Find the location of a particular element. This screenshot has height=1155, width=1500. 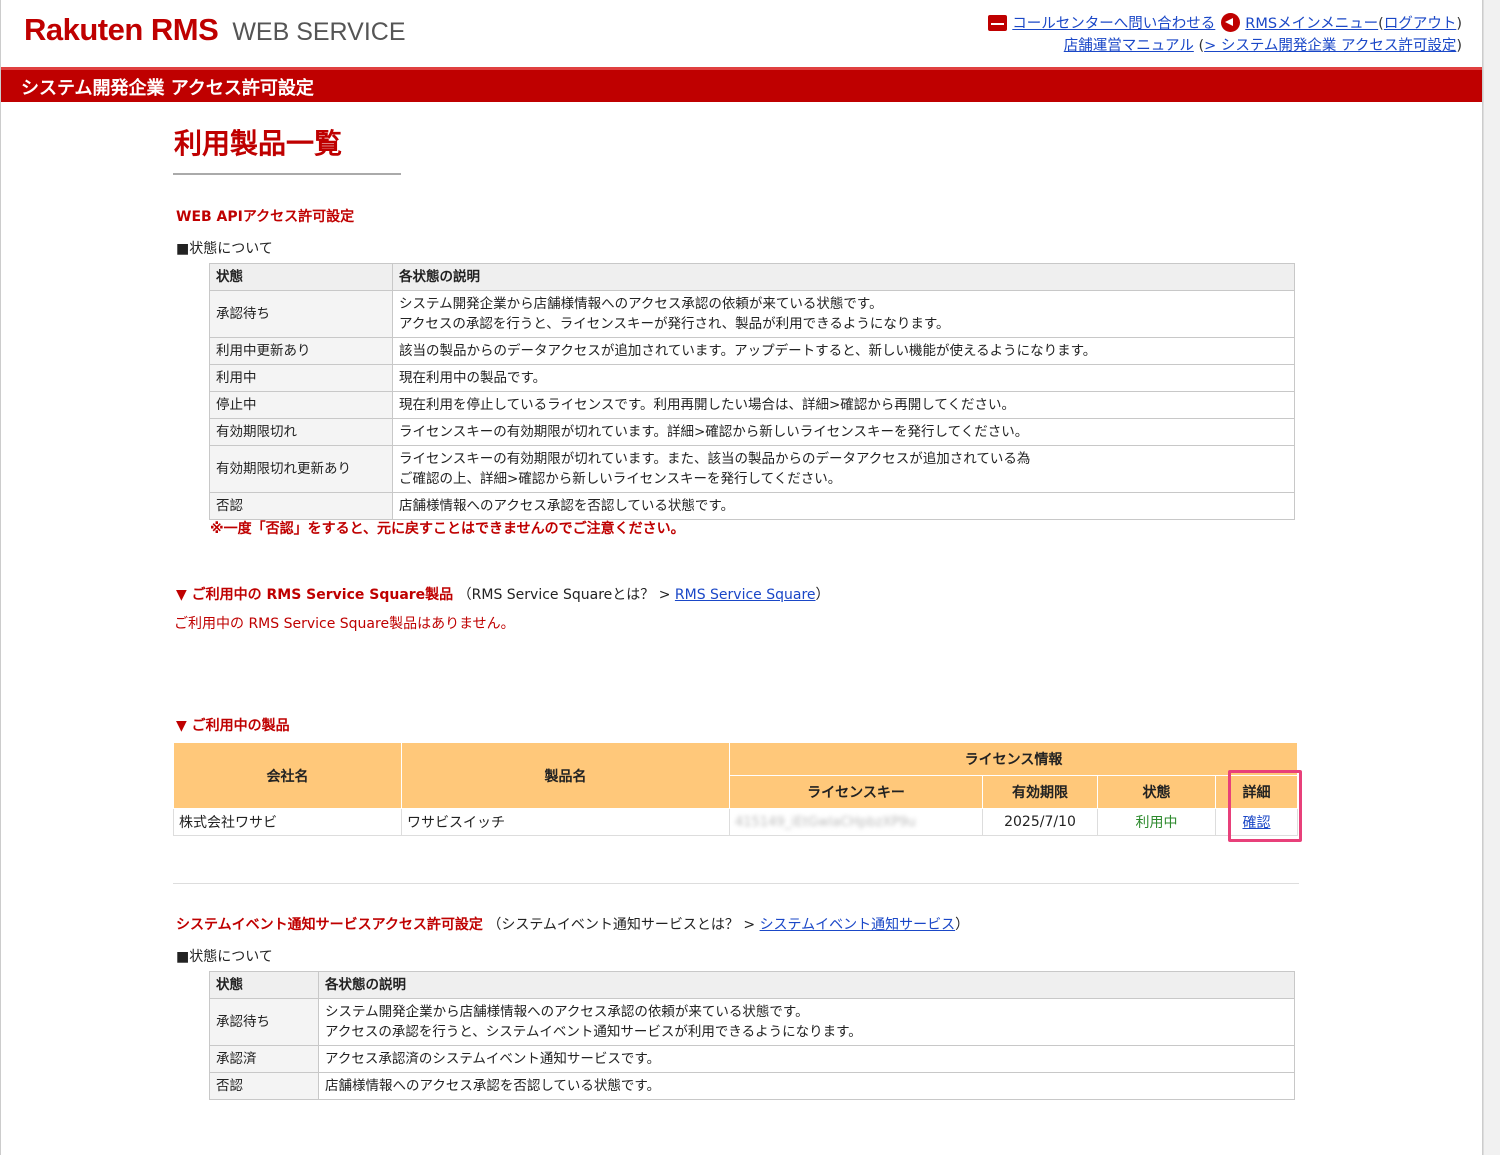

webapi-status-label: ■状態について is located at coordinates (224, 249).